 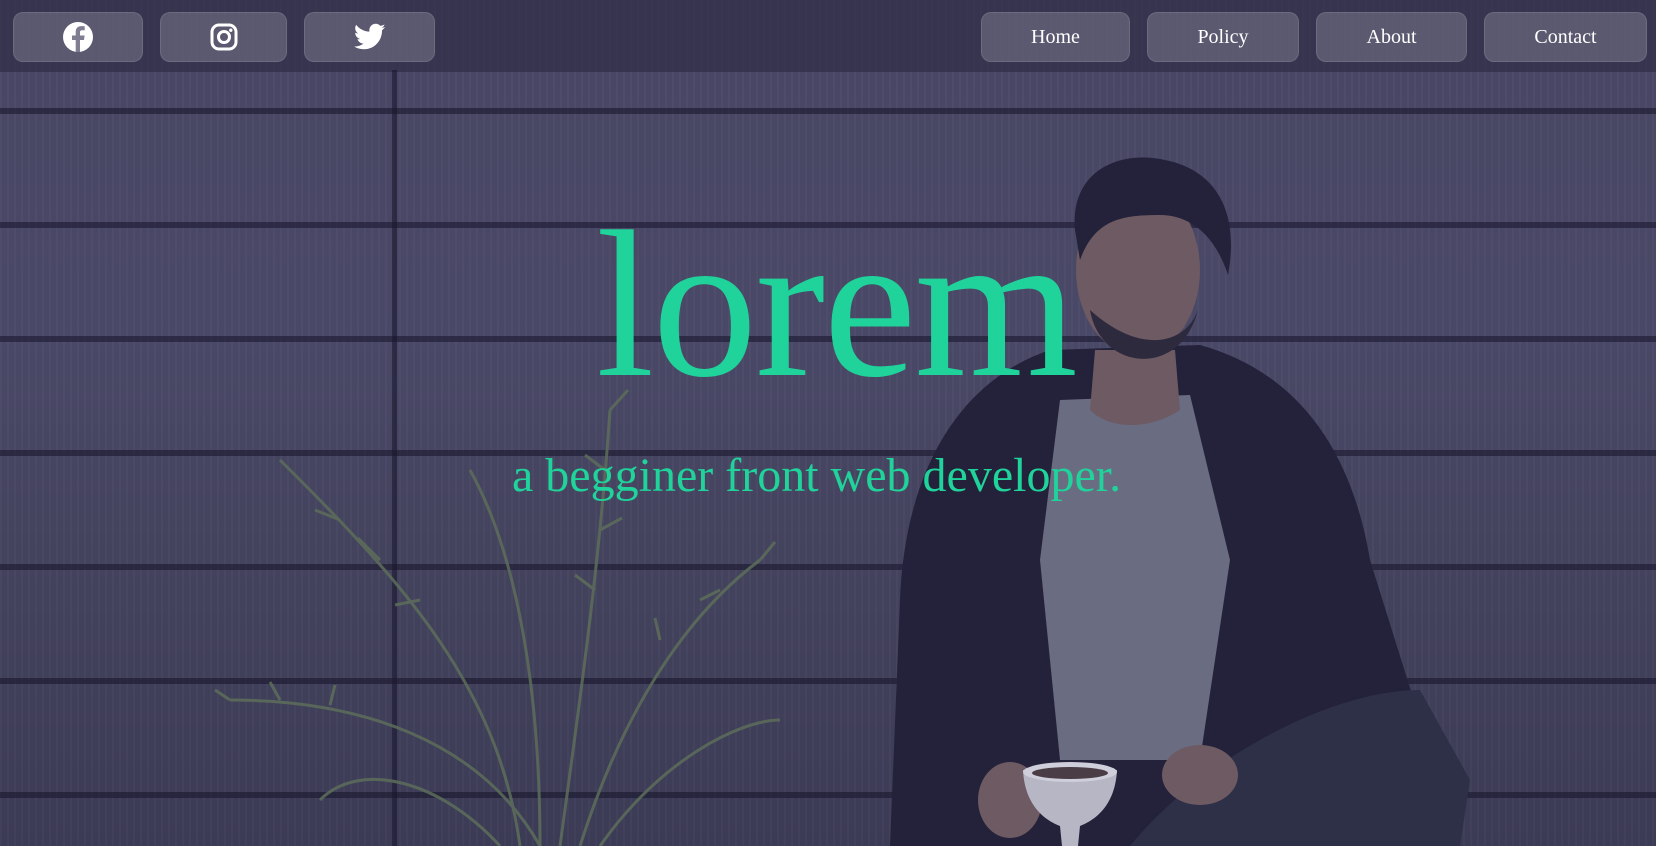 I want to click on instagram-button, so click(x=223, y=37).